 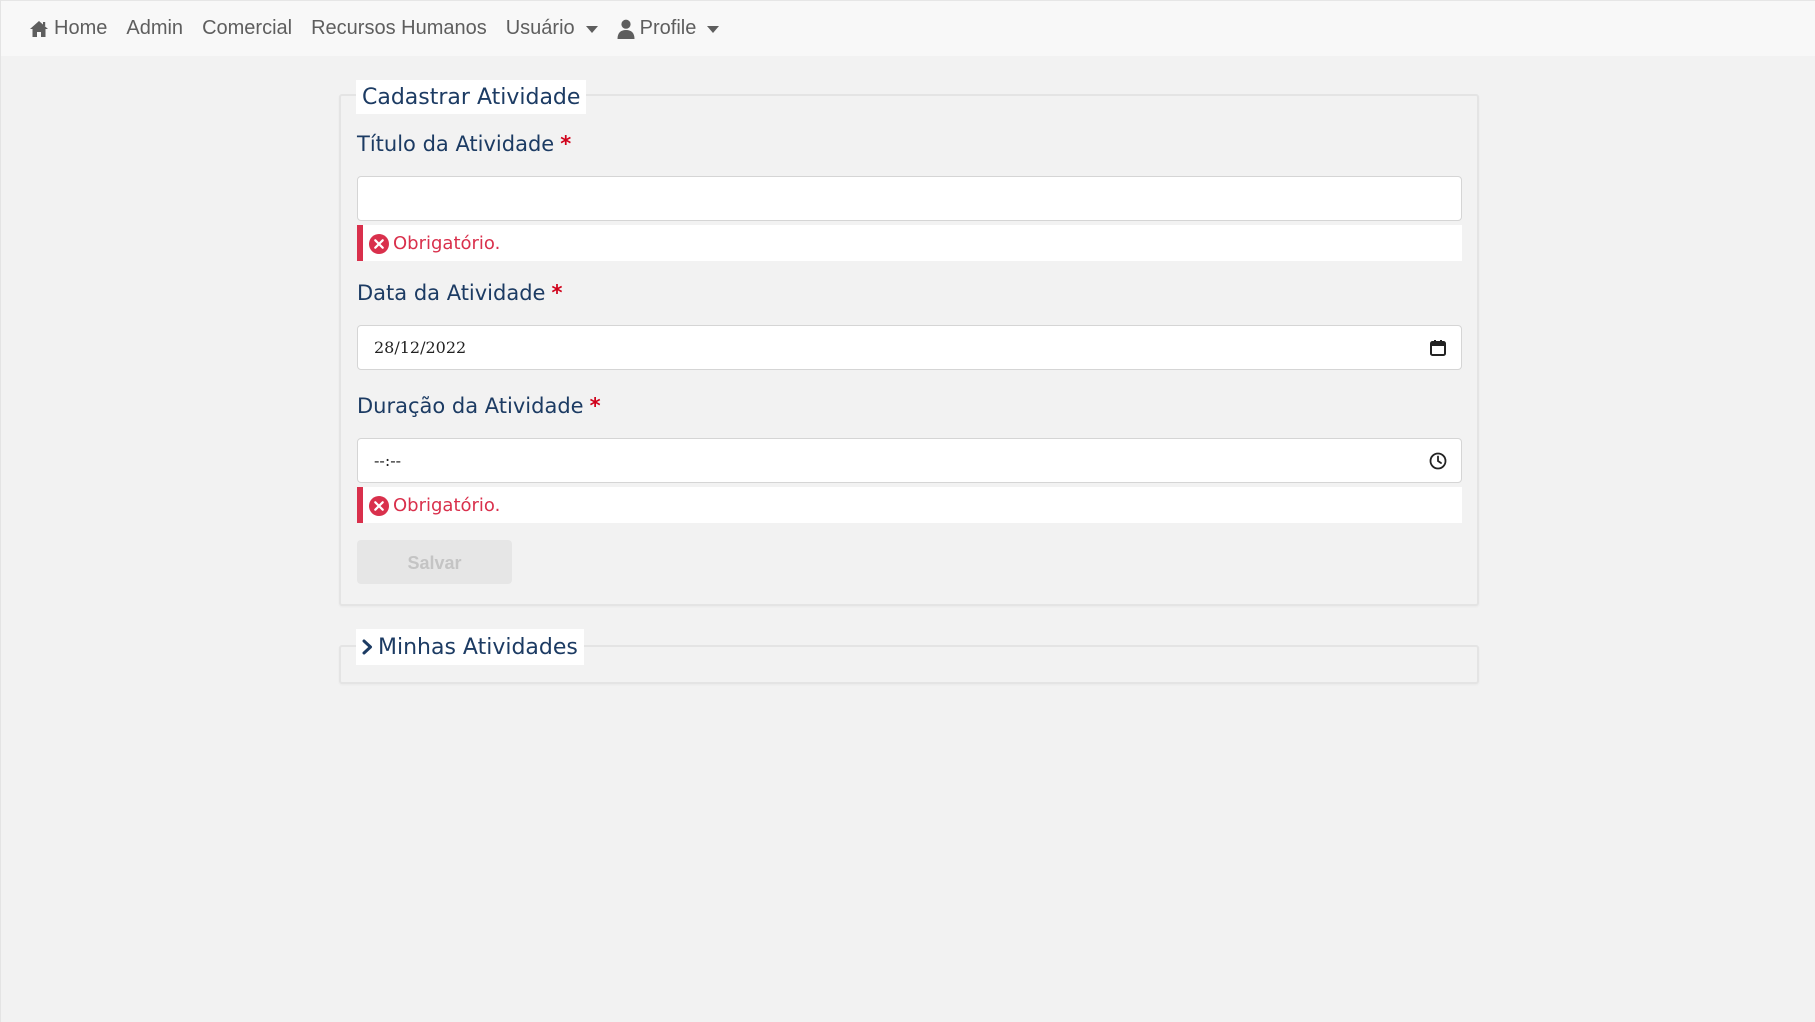 I want to click on duration-error: Obrigatório., so click(x=909, y=505).